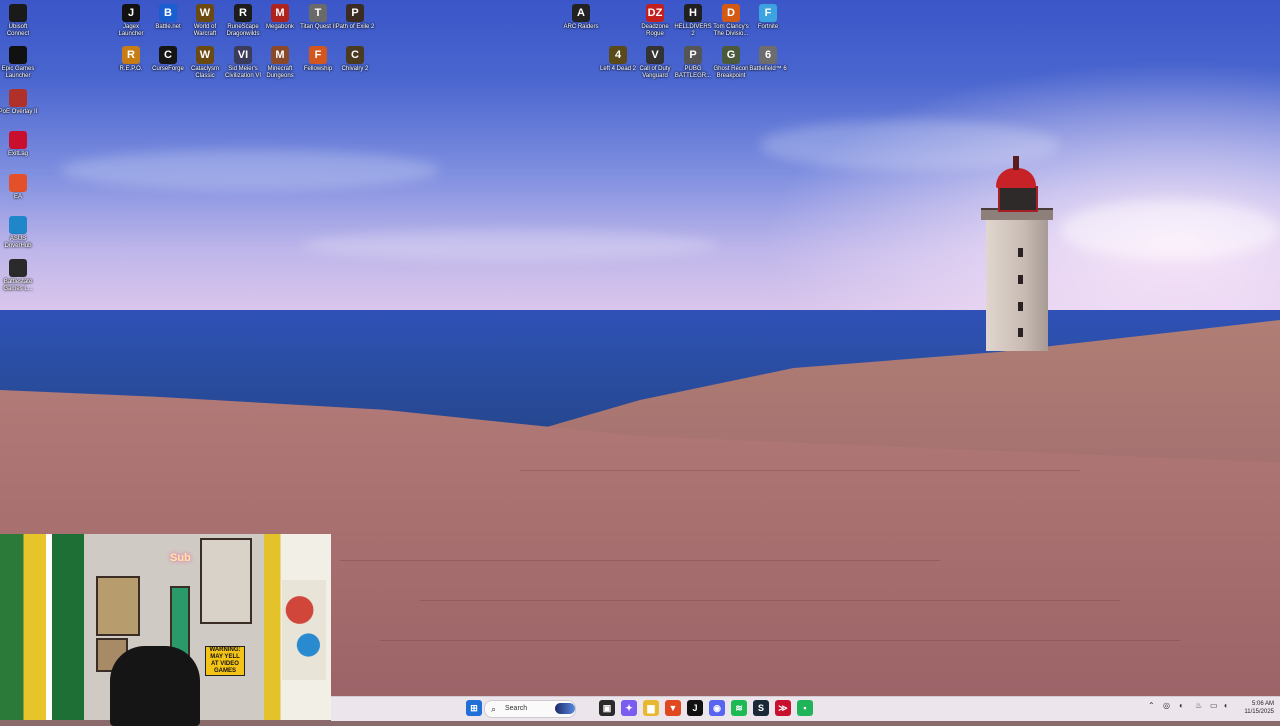 The width and height of the screenshot is (1280, 726). I want to click on volume-icon: ◖, so click(1225, 705).